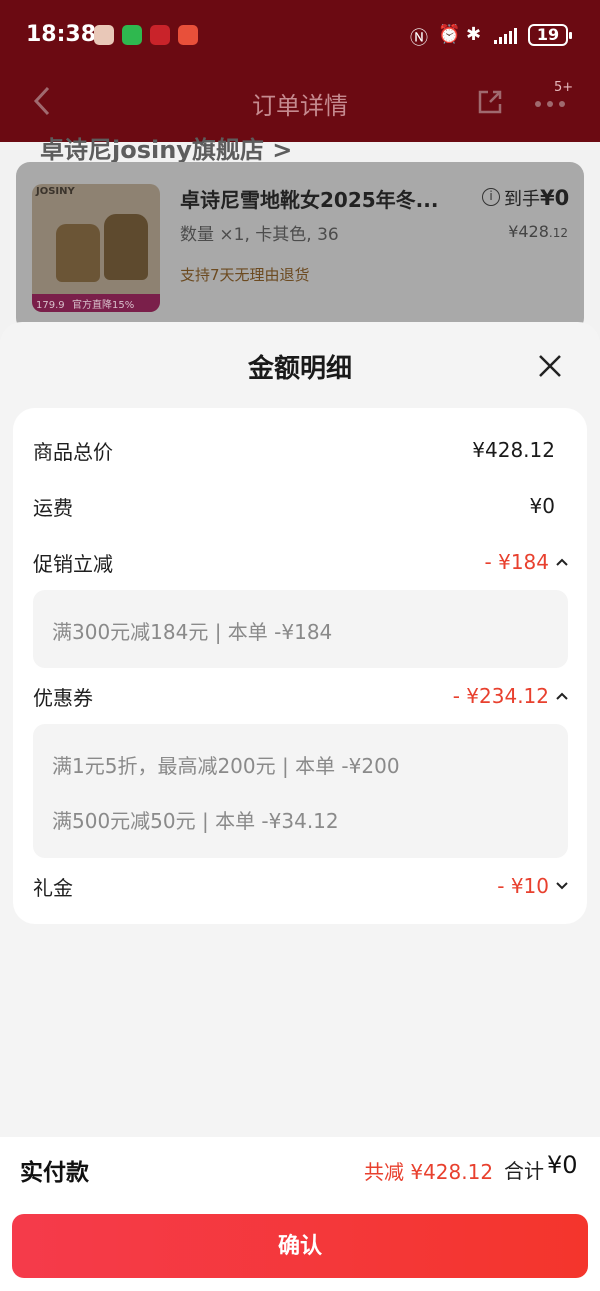 The height and width of the screenshot is (1291, 600). I want to click on actual-pay-label: 实付款, so click(54, 1173).